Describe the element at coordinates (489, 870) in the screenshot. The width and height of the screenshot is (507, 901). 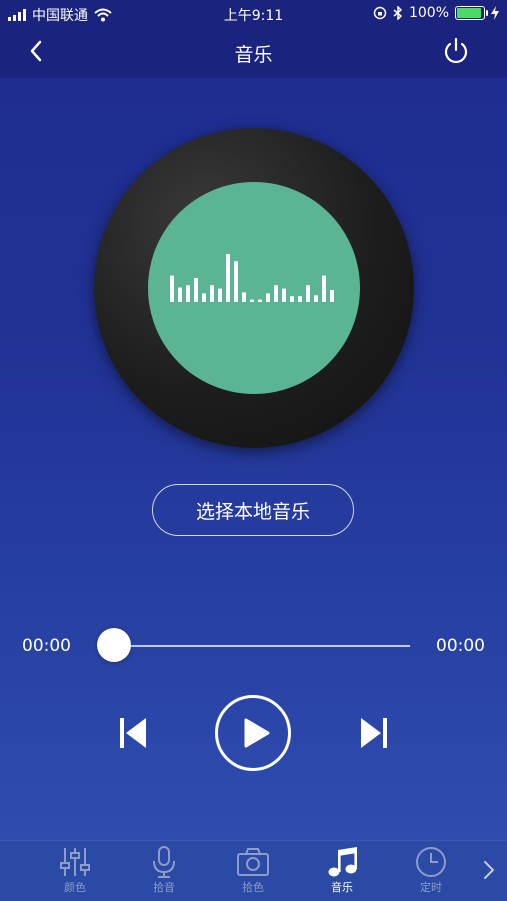
I see `chevron-right-icon` at that location.